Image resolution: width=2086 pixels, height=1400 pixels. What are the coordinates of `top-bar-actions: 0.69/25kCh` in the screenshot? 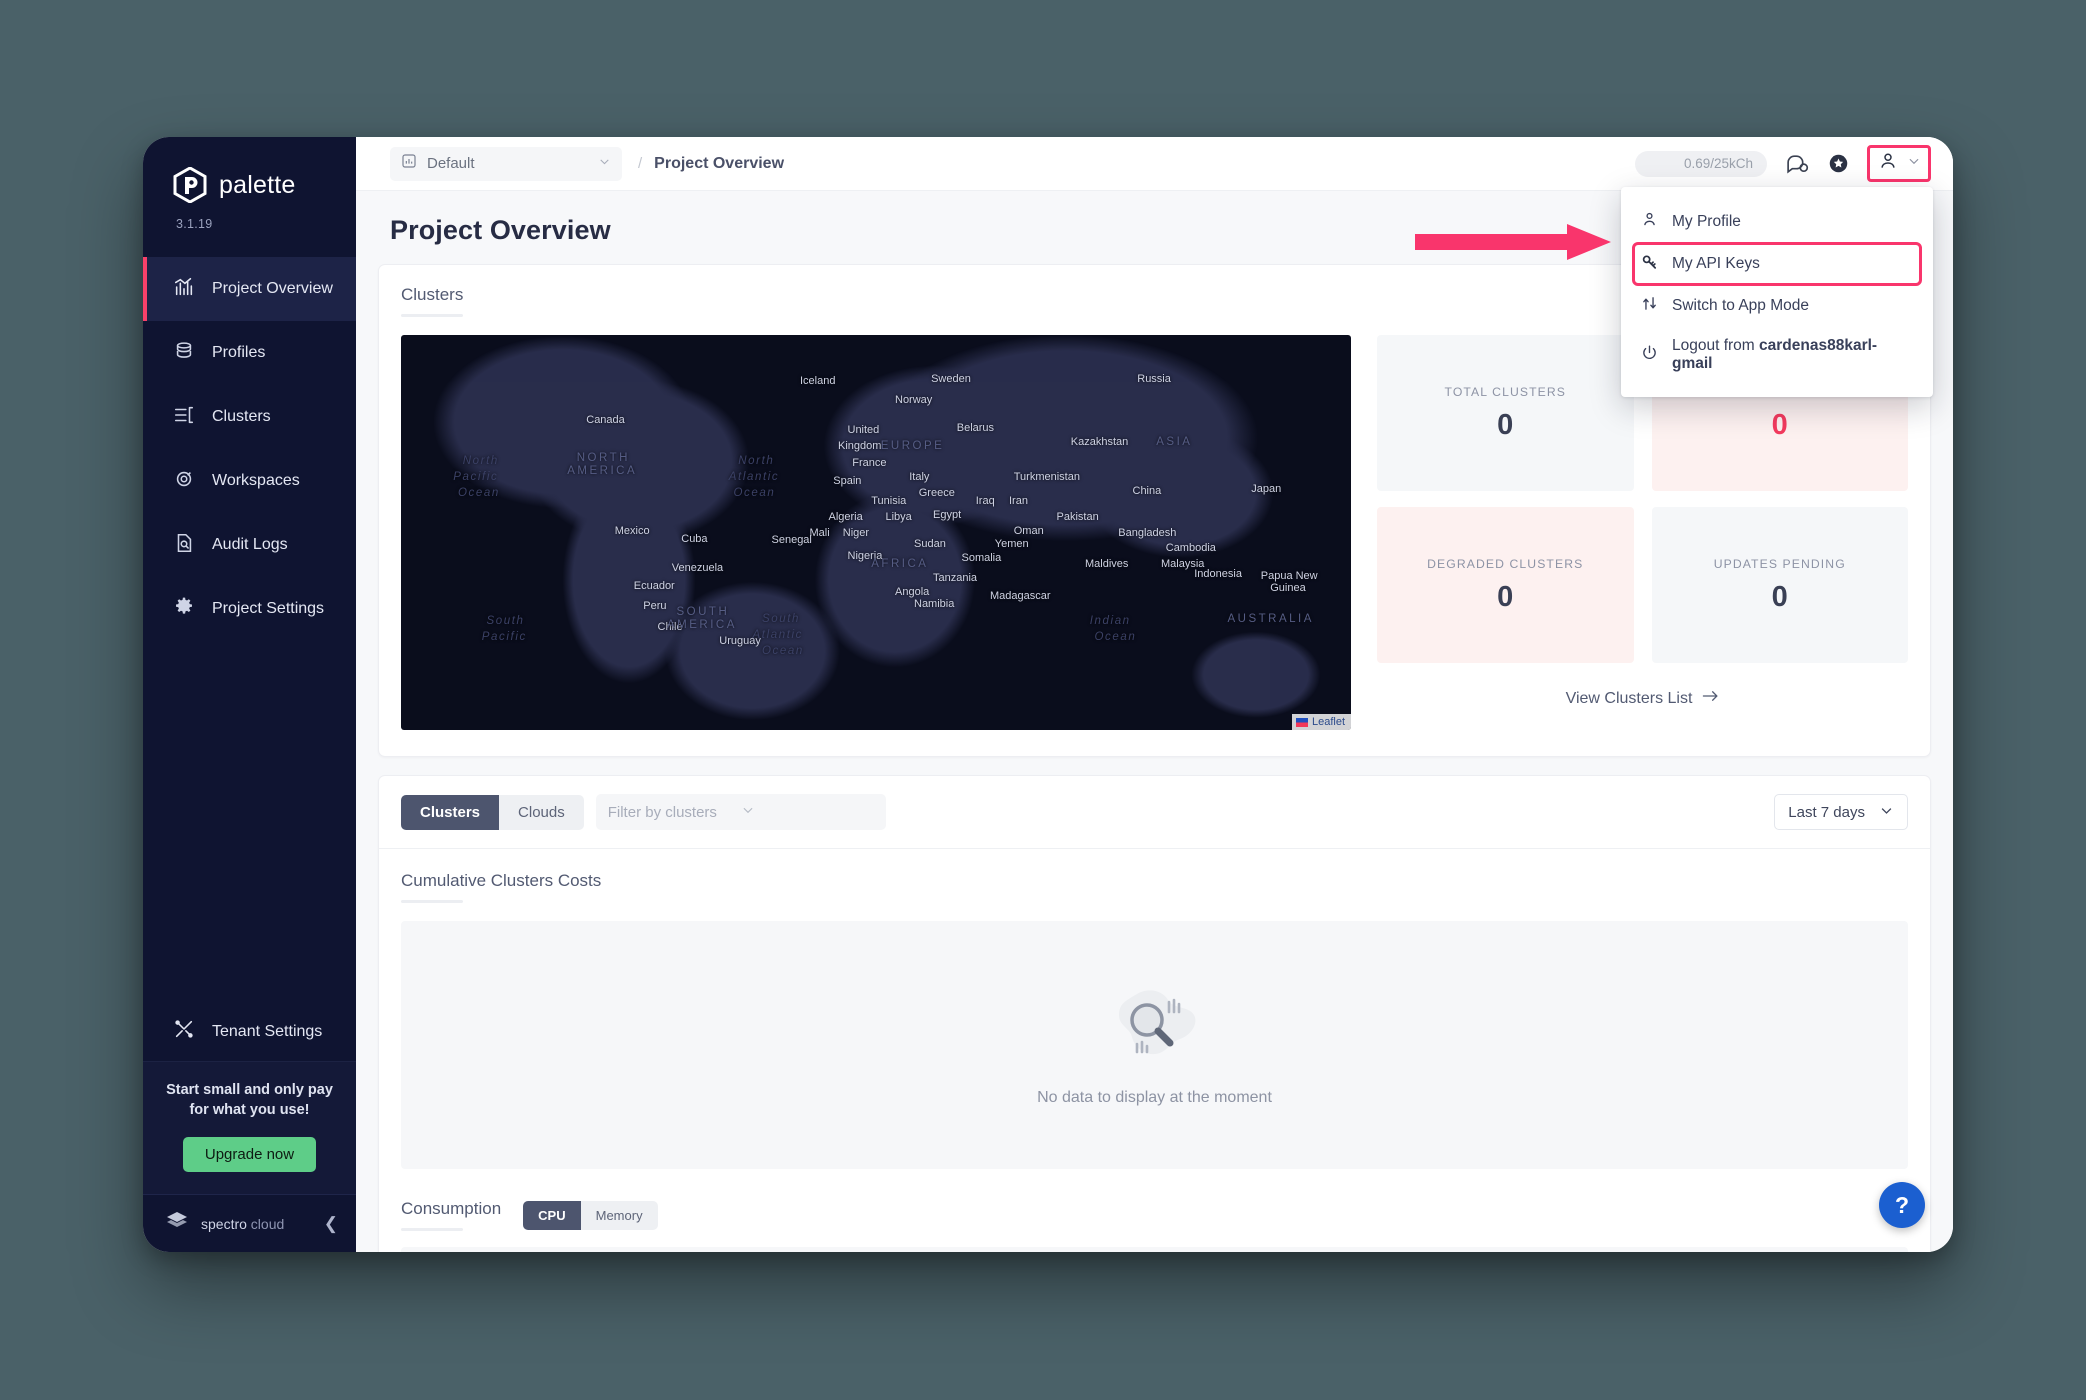 It's located at (1783, 163).